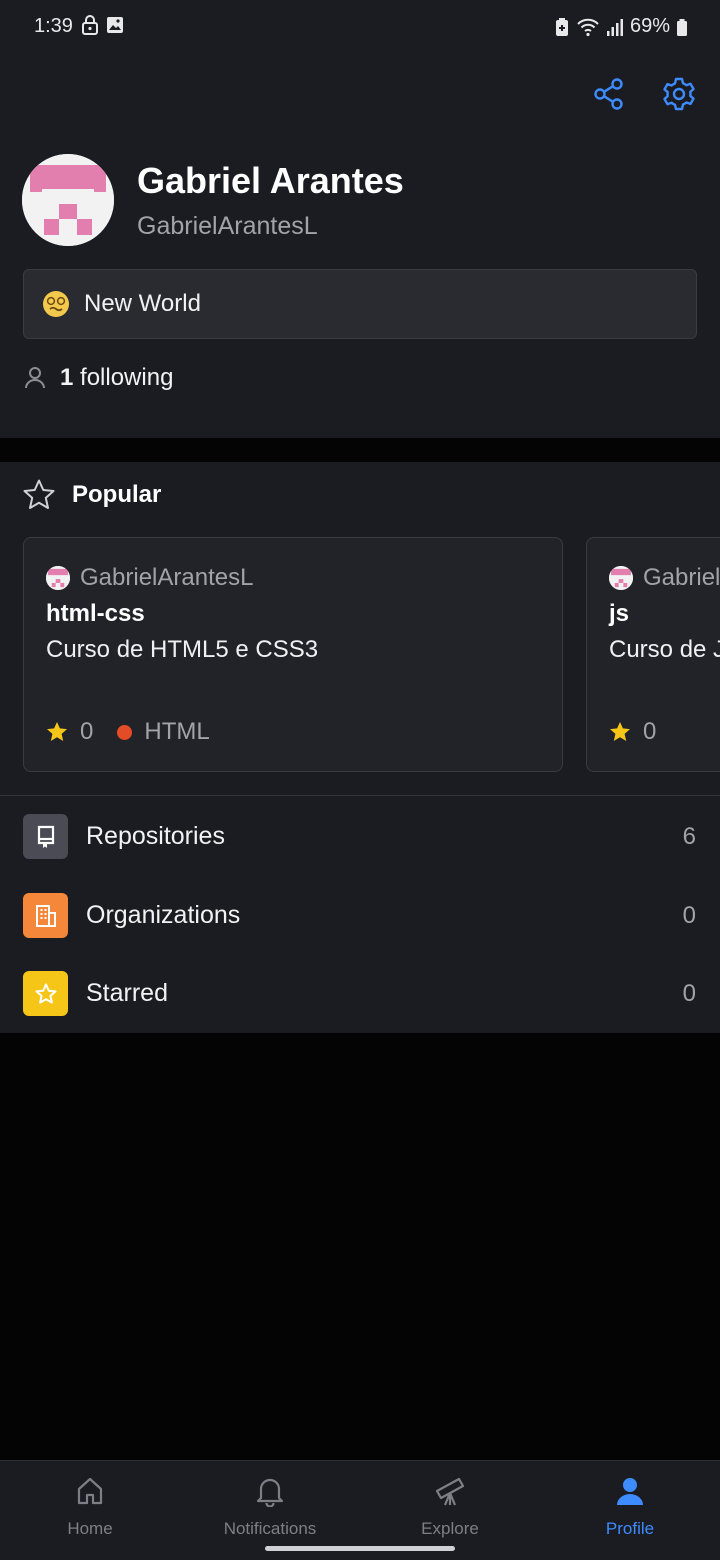 This screenshot has width=720, height=1560. What do you see at coordinates (127, 993) in the screenshot?
I see `menu-label: Starred` at bounding box center [127, 993].